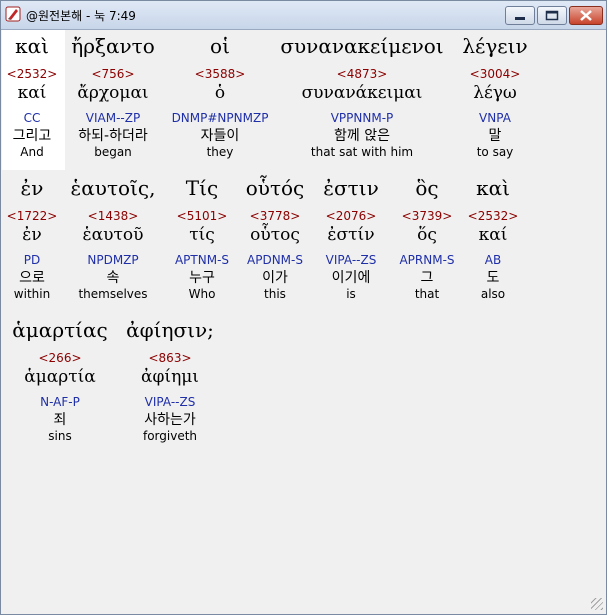 The height and width of the screenshot is (615, 607). I want to click on word-column: ἐν <1722> ἐν PD 으로 within, so click(32, 238).